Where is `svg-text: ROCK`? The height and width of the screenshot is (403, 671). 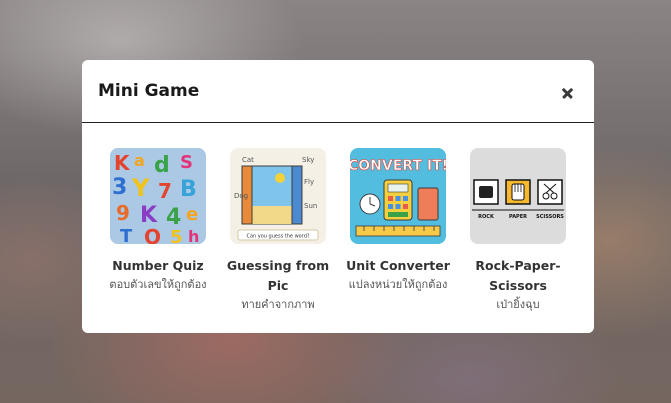 svg-text: ROCK is located at coordinates (486, 217).